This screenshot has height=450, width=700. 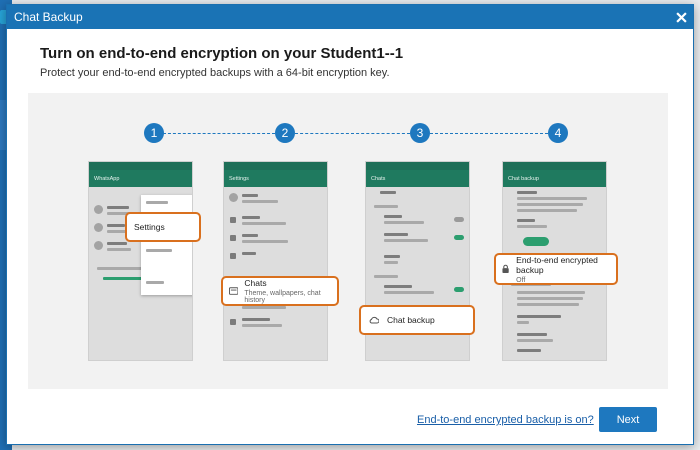 I want to click on data-icon, so click(x=233, y=322).